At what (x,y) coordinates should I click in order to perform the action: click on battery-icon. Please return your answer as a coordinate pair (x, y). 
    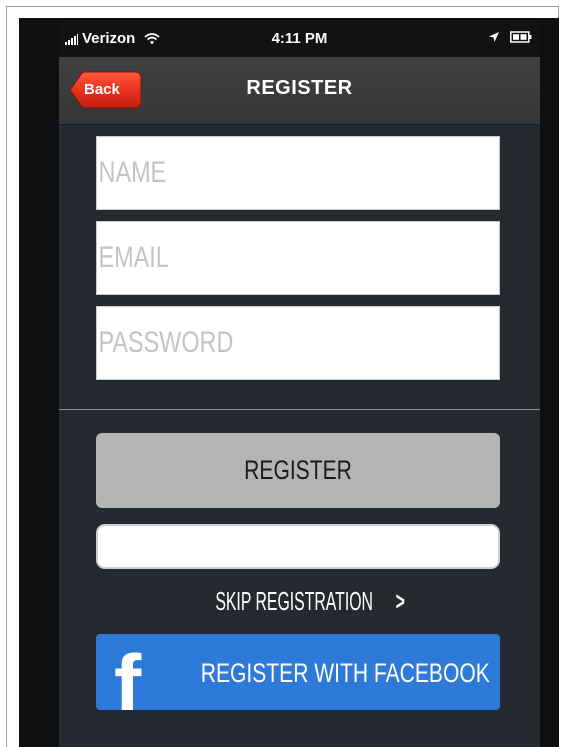
    Looking at the image, I should click on (521, 37).